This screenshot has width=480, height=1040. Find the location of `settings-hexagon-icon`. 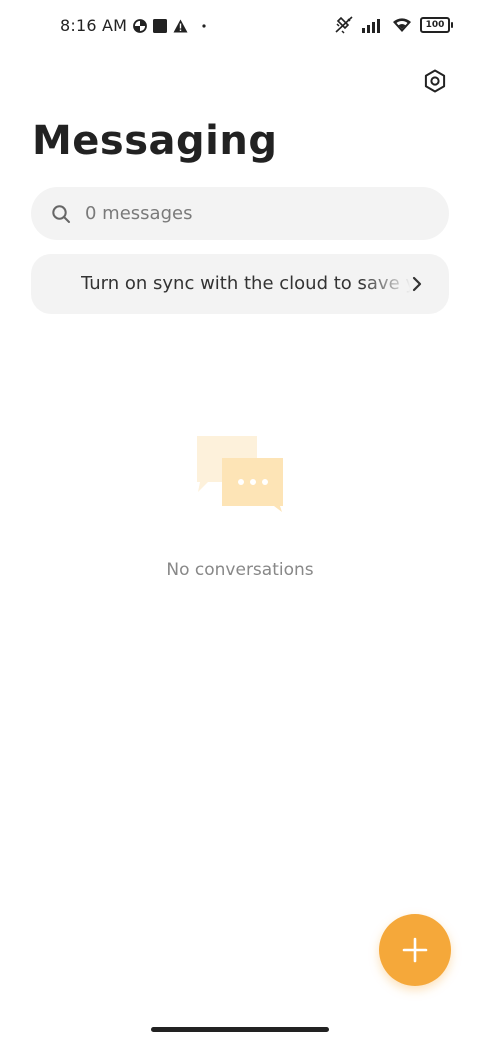

settings-hexagon-icon is located at coordinates (435, 81).